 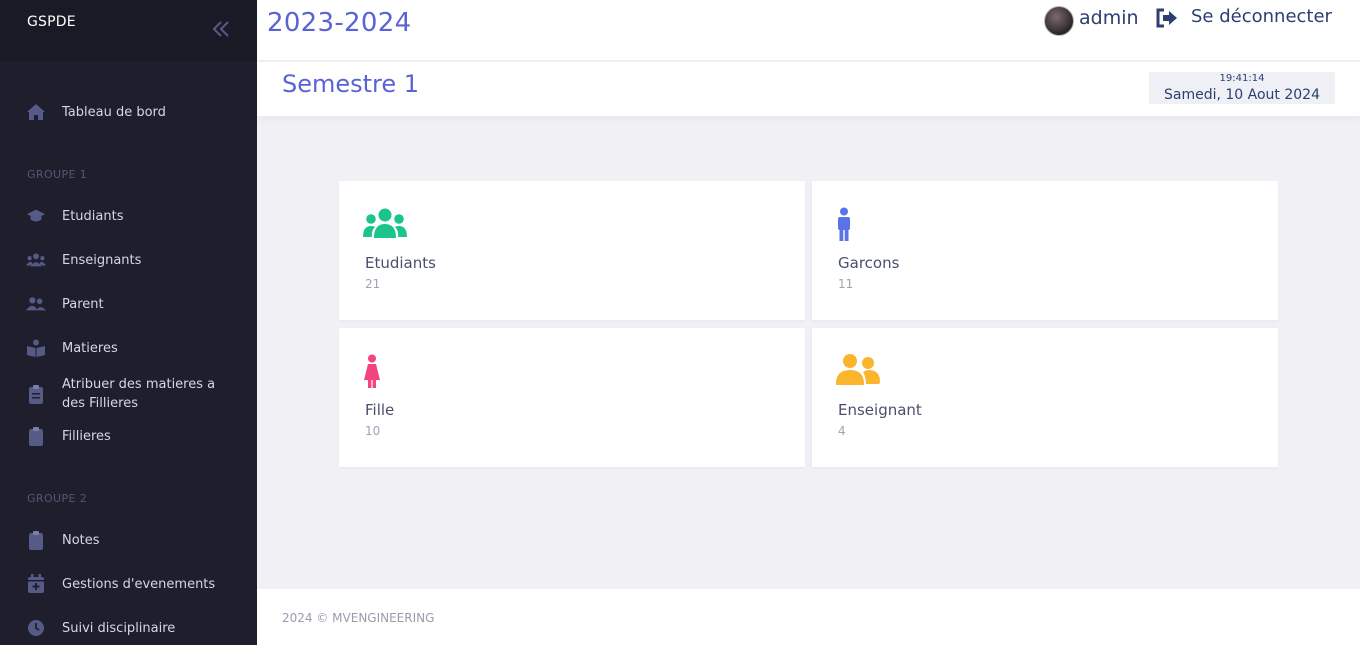 What do you see at coordinates (128, 304) in the screenshot?
I see `sidebar-item-parent: Parent` at bounding box center [128, 304].